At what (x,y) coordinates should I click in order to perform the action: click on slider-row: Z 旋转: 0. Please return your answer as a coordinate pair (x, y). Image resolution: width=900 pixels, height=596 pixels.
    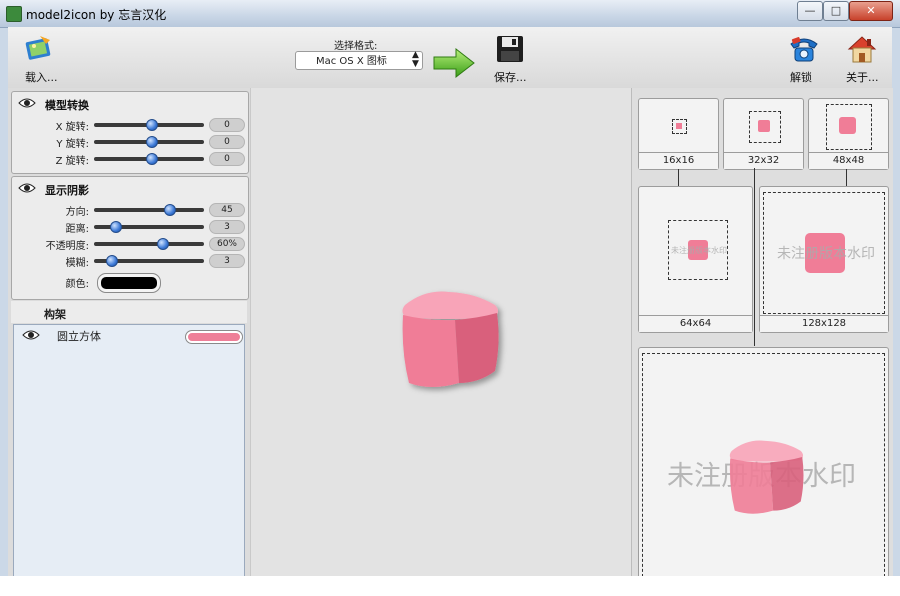
    Looking at the image, I should click on (130, 159).